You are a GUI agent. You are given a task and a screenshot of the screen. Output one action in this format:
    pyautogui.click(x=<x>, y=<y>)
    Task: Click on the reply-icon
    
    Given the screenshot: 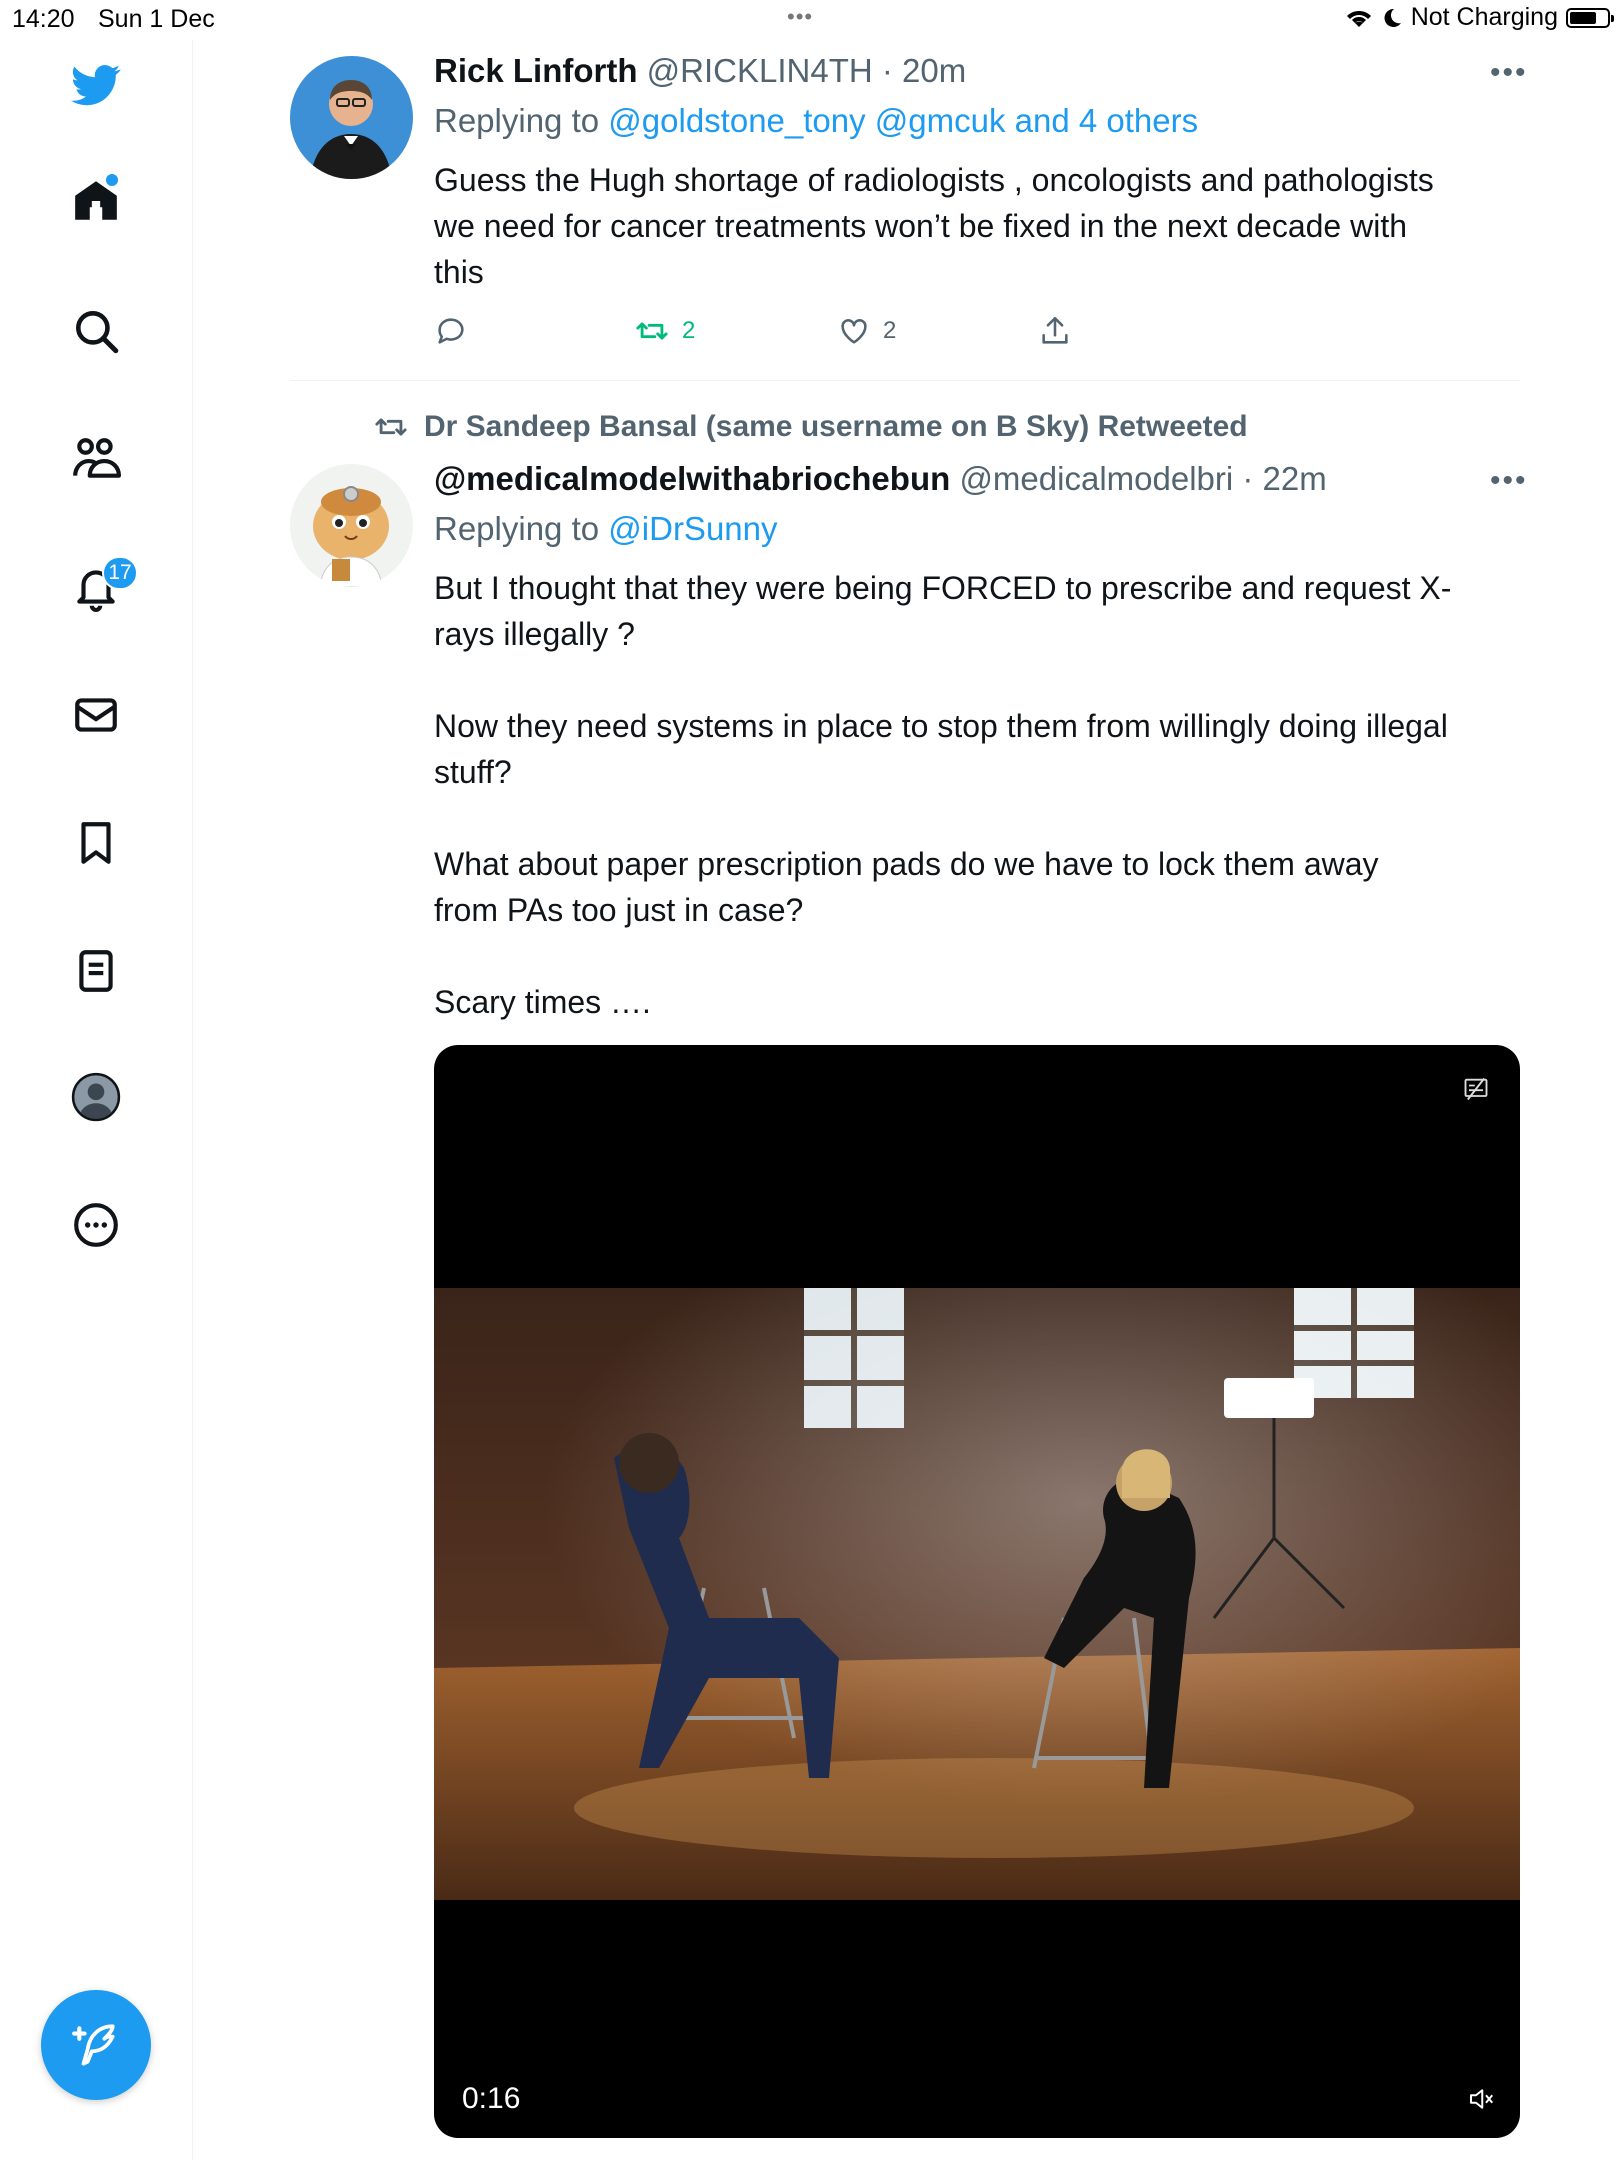 What is the action you would take?
    pyautogui.click(x=451, y=331)
    